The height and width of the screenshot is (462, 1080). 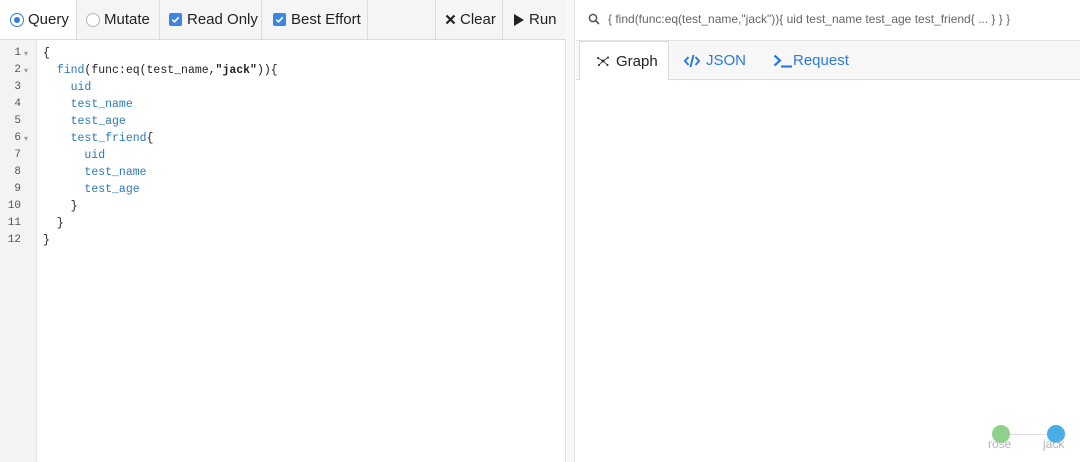 What do you see at coordinates (17, 189) in the screenshot?
I see `line-number: 9` at bounding box center [17, 189].